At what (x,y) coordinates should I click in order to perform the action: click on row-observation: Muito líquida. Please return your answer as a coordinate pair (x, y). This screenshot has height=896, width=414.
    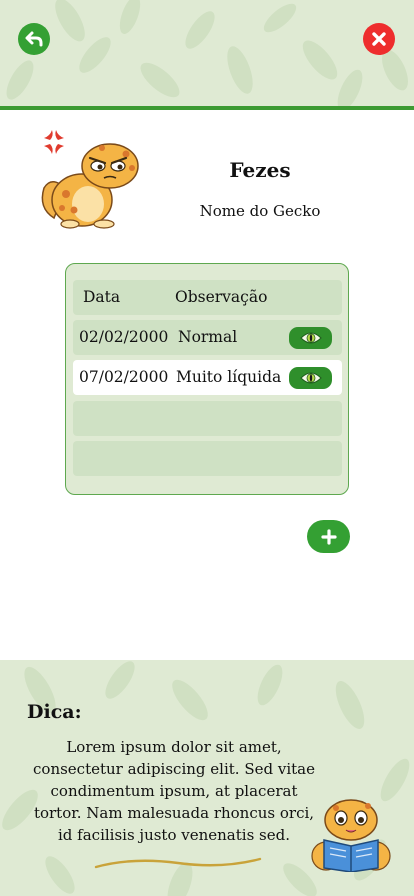
    Looking at the image, I should click on (229, 377).